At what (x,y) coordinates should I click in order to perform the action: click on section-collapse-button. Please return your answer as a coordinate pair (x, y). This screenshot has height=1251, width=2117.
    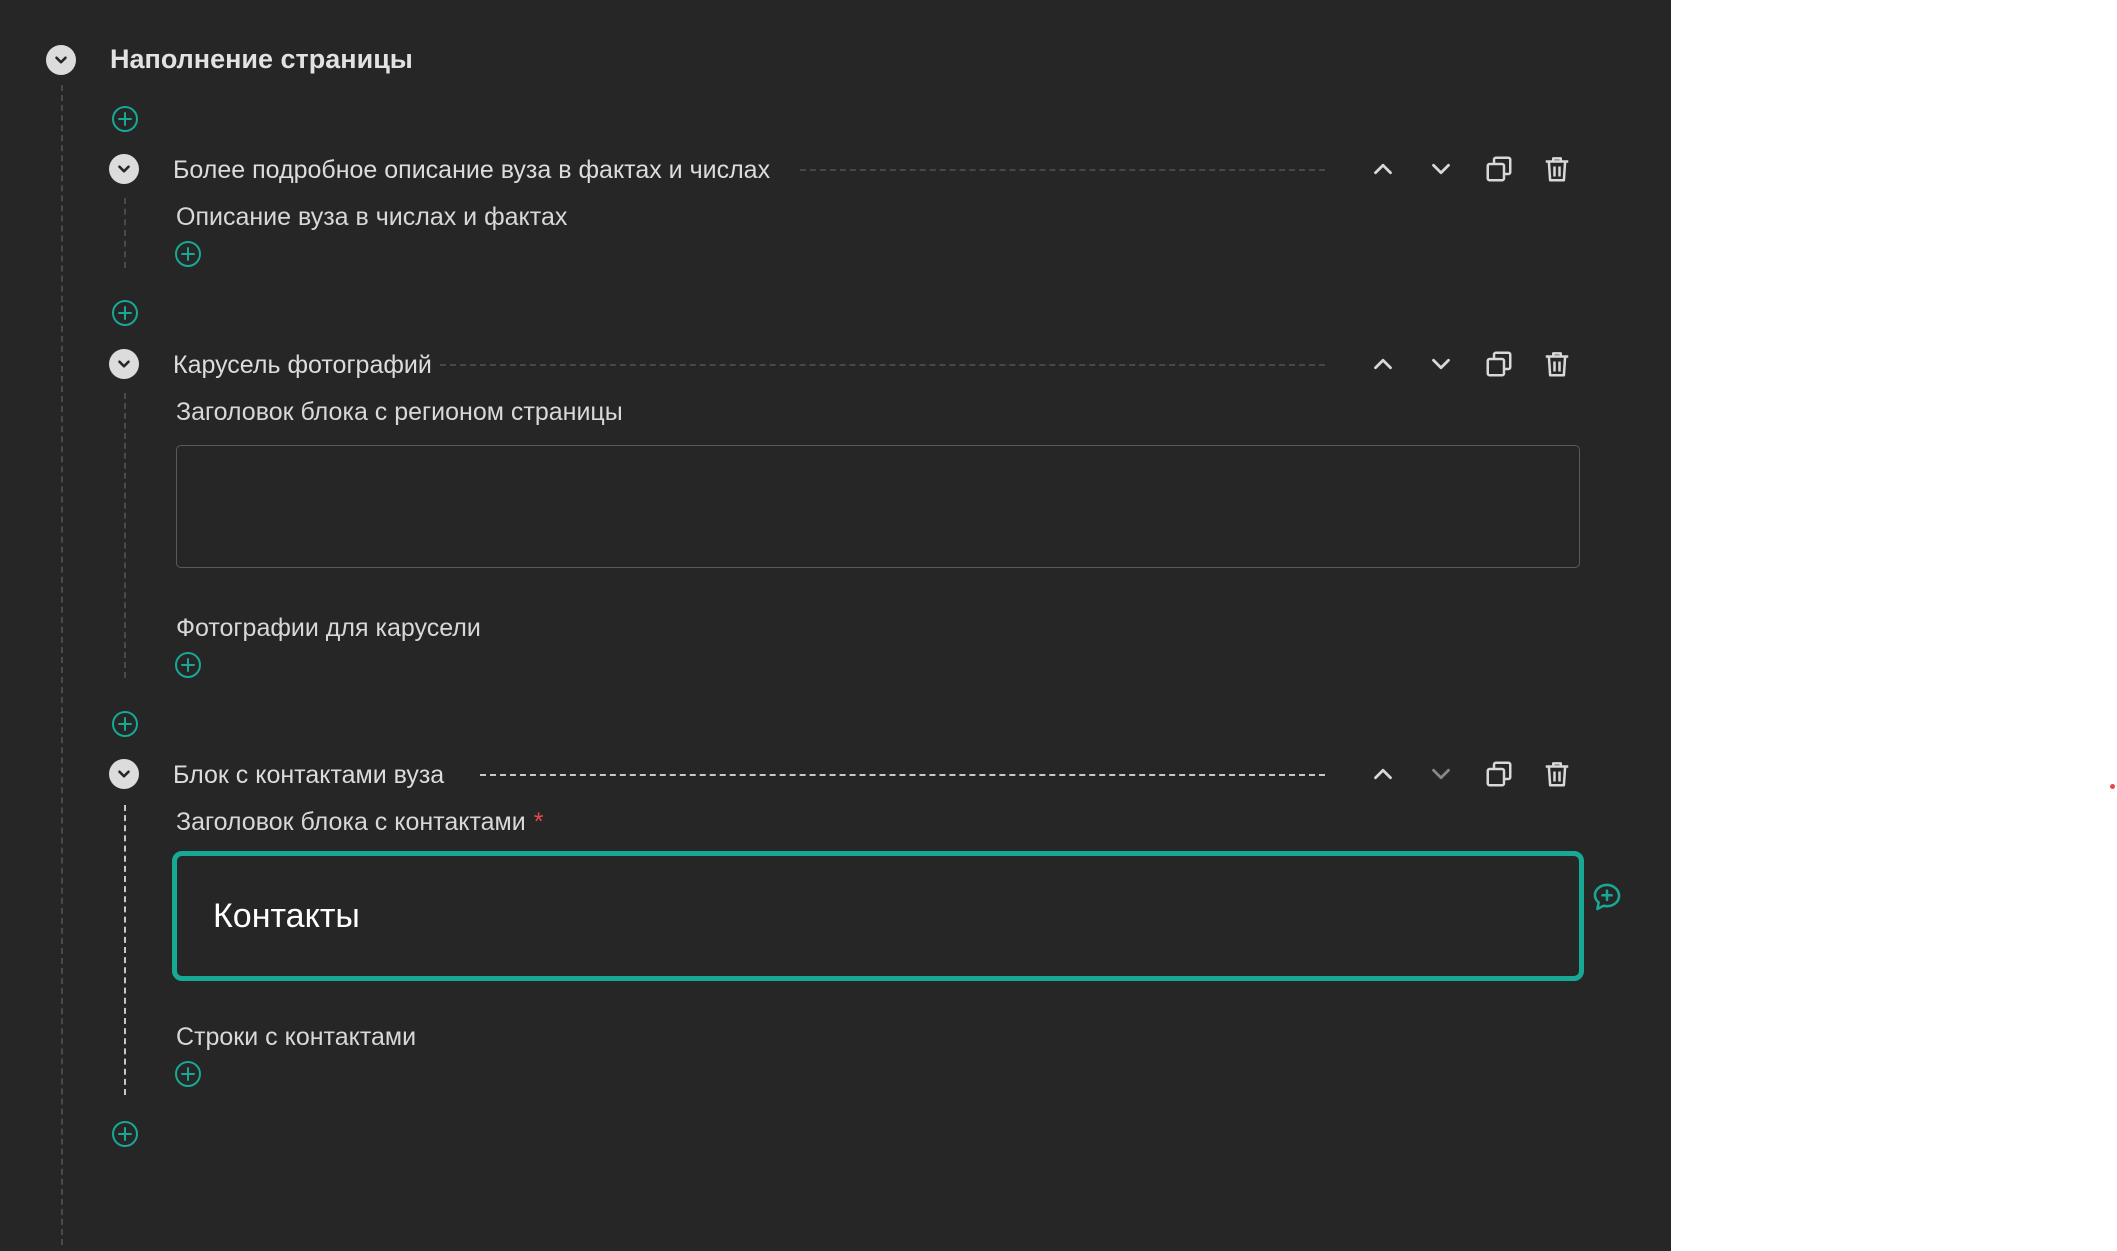
    Looking at the image, I should click on (61, 60).